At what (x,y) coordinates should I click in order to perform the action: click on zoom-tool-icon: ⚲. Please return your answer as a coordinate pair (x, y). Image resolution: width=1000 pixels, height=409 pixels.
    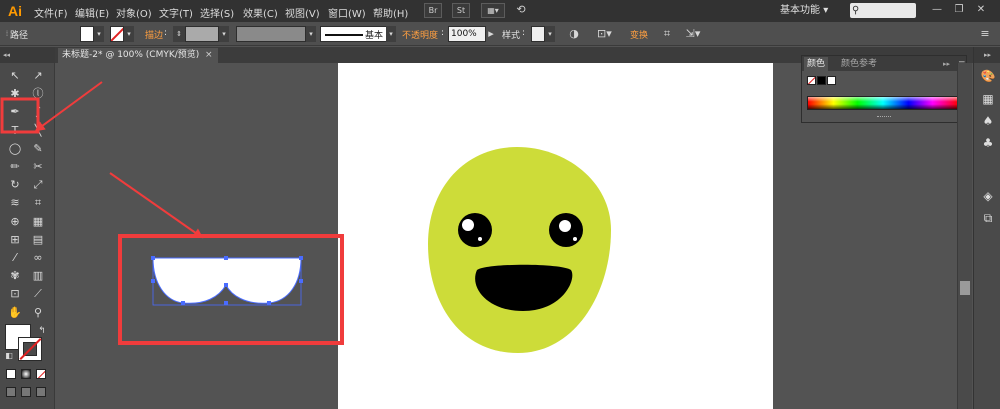
    Looking at the image, I should click on (38, 313).